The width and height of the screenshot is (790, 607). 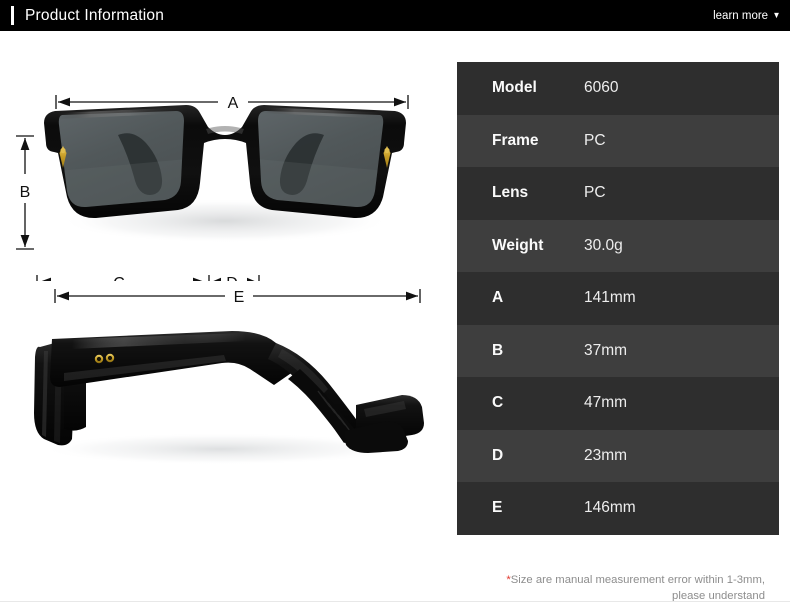 What do you see at coordinates (606, 403) in the screenshot?
I see `spec-value: 47mm` at bounding box center [606, 403].